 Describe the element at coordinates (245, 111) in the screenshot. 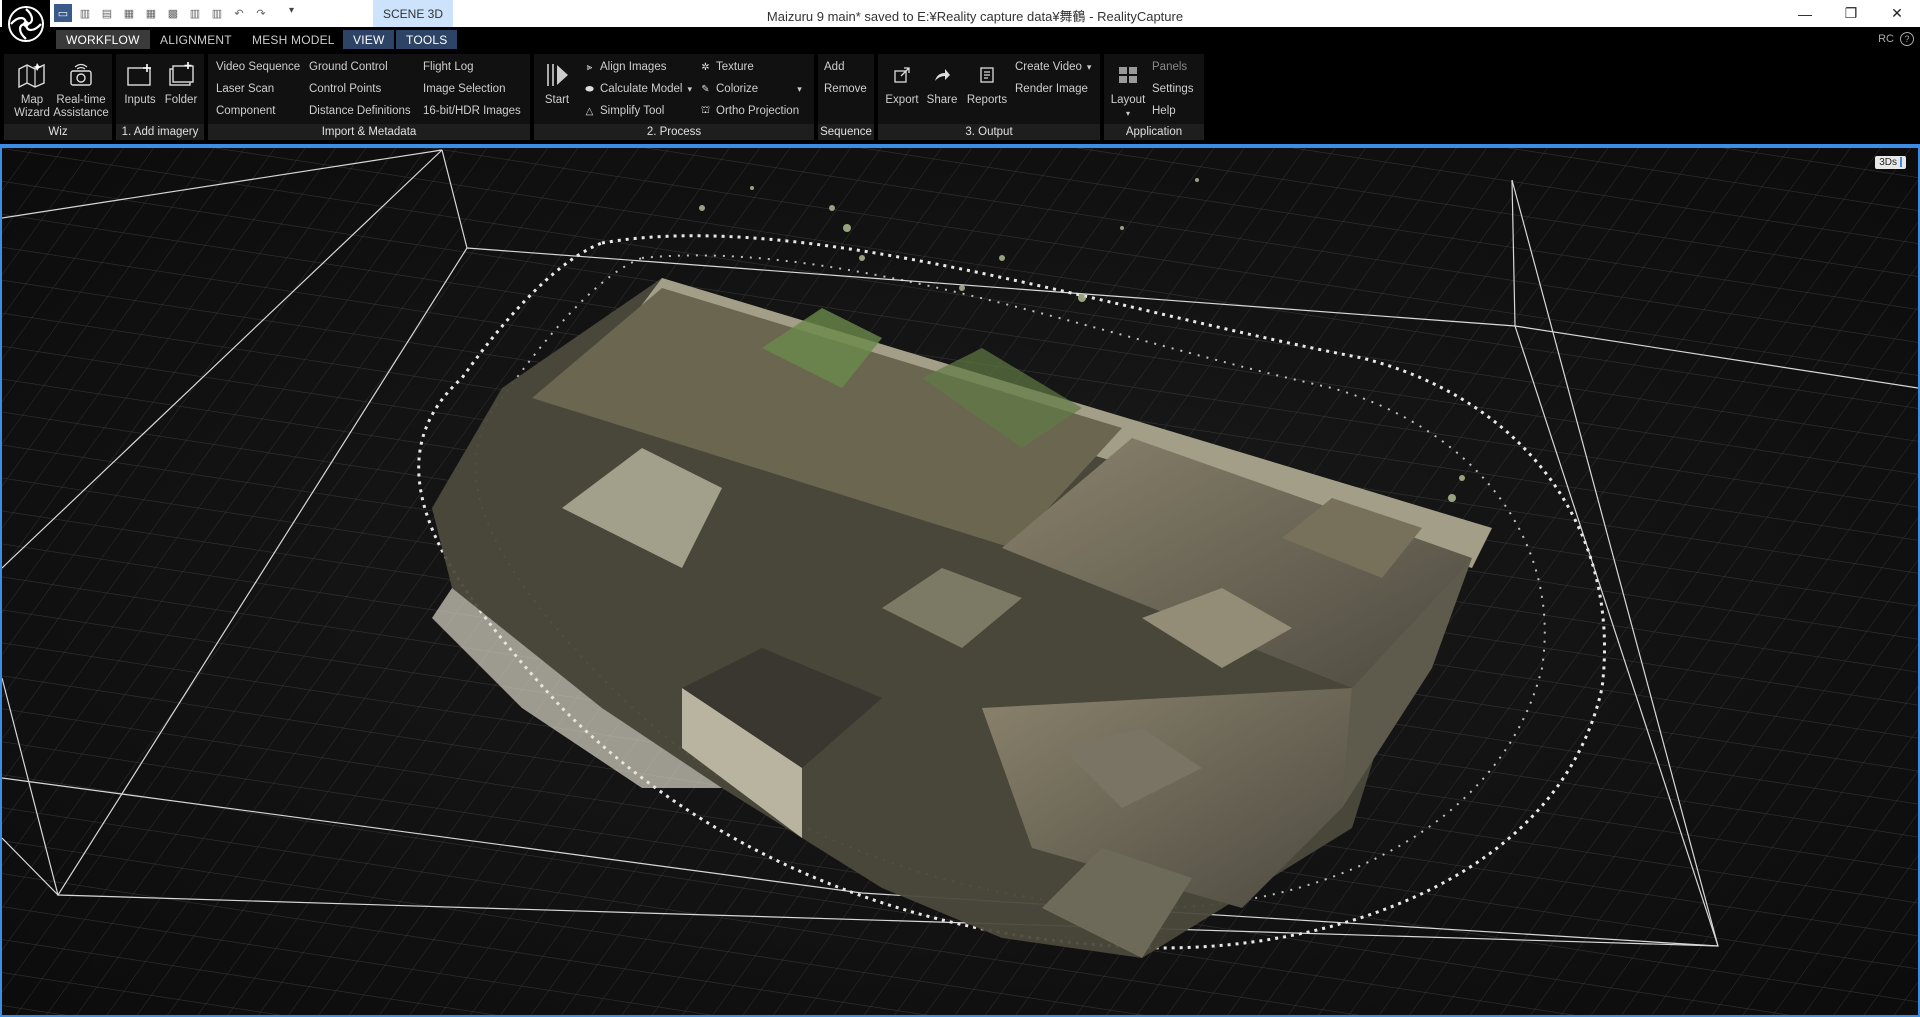

I see `component-button: Component` at that location.